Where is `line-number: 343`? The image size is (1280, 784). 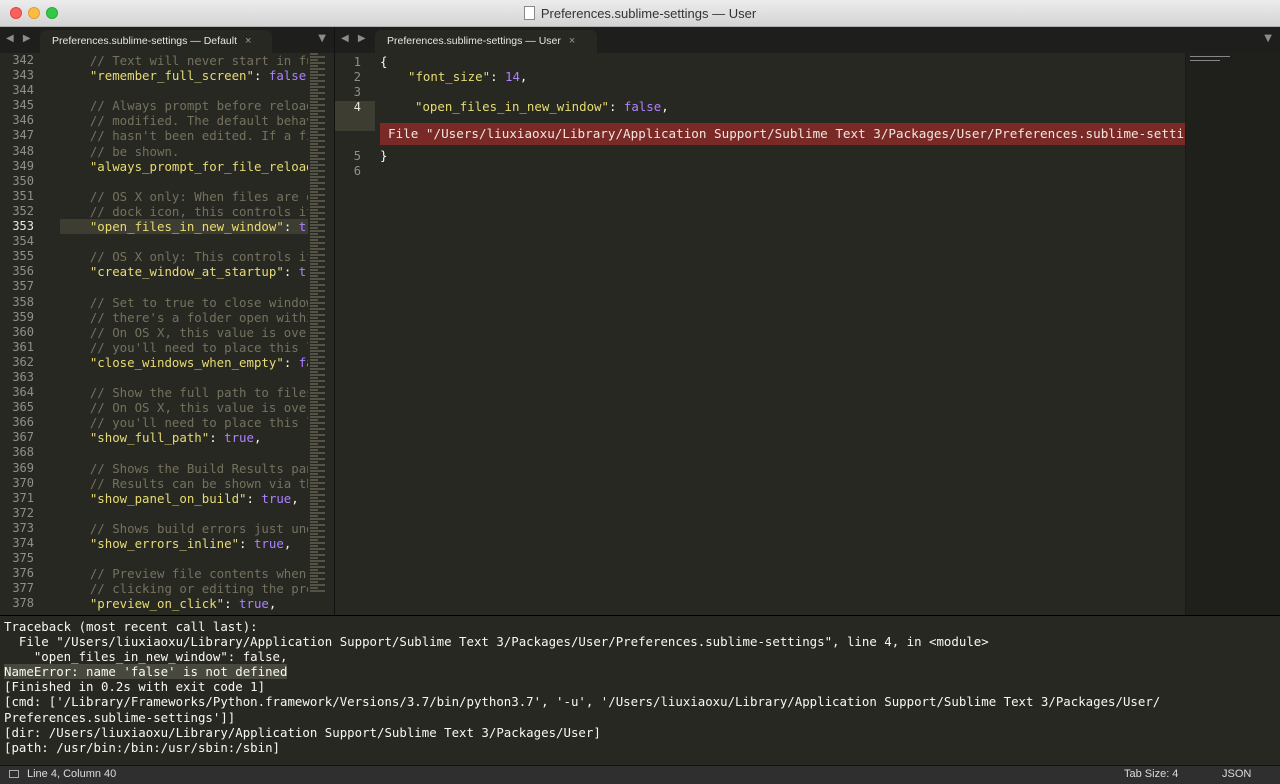 line-number: 343 is located at coordinates (23, 75).